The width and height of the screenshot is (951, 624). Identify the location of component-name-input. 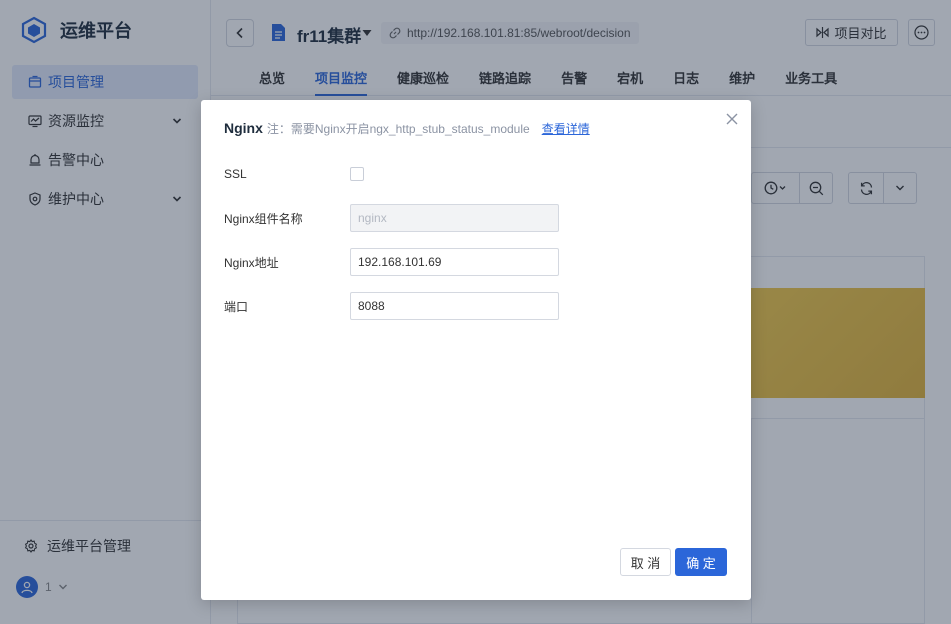
(454, 218).